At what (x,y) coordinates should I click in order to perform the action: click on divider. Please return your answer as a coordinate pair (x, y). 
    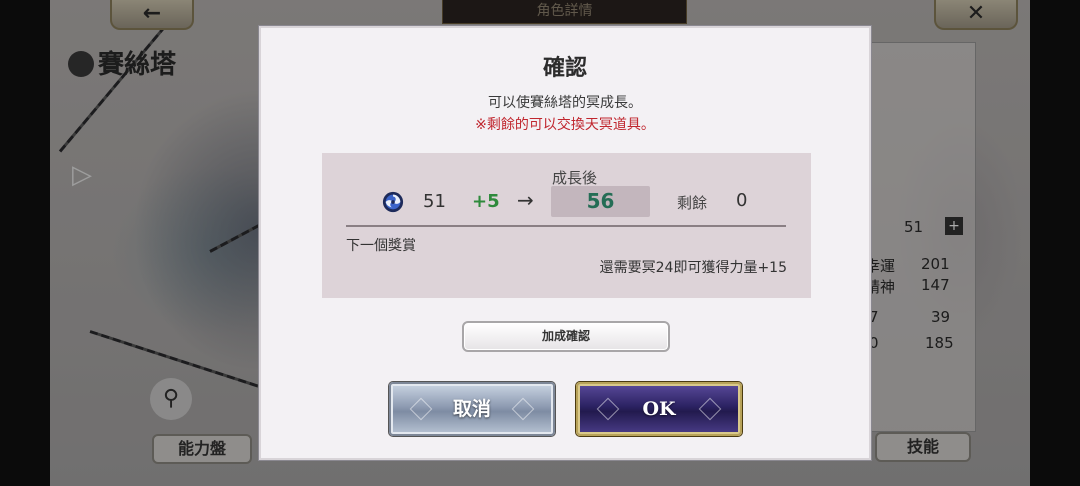
    Looking at the image, I should click on (566, 226).